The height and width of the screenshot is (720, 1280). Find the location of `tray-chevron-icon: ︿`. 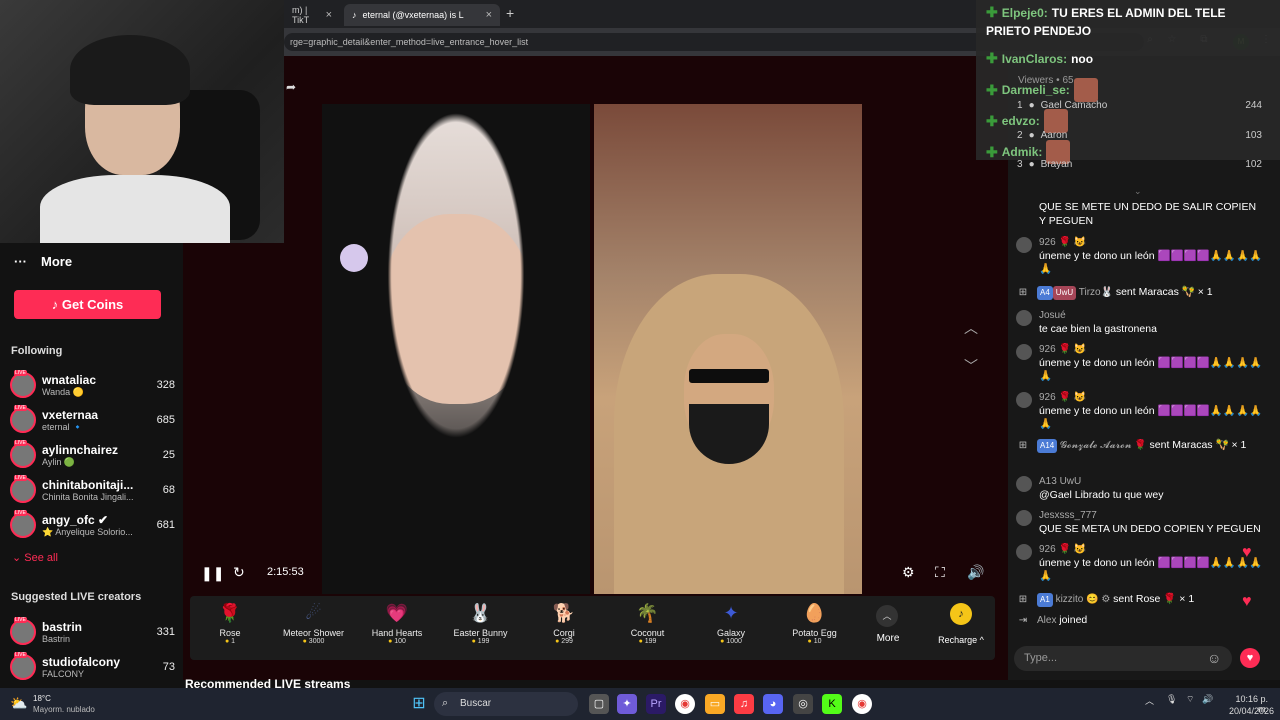

tray-chevron-icon: ︿ is located at coordinates (1149, 700).